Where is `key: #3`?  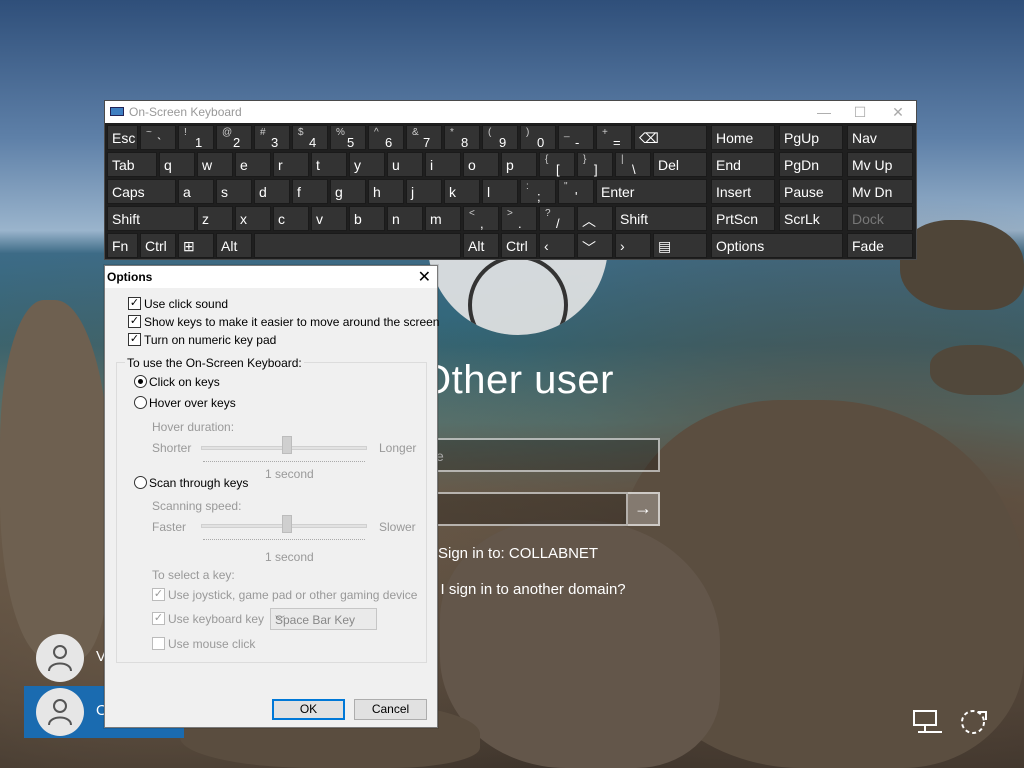
key: #3 is located at coordinates (272, 137).